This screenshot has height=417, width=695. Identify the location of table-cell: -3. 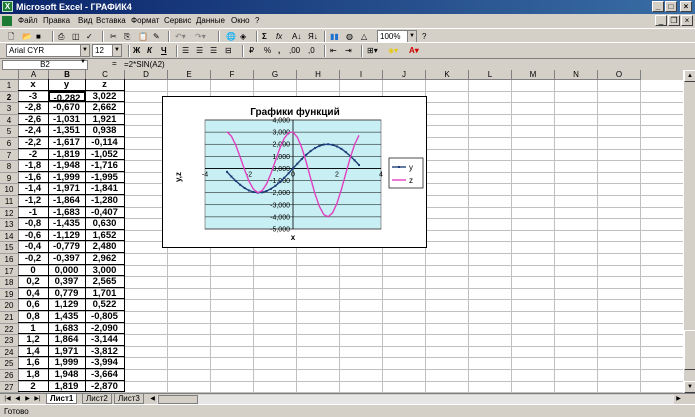
(33, 96).